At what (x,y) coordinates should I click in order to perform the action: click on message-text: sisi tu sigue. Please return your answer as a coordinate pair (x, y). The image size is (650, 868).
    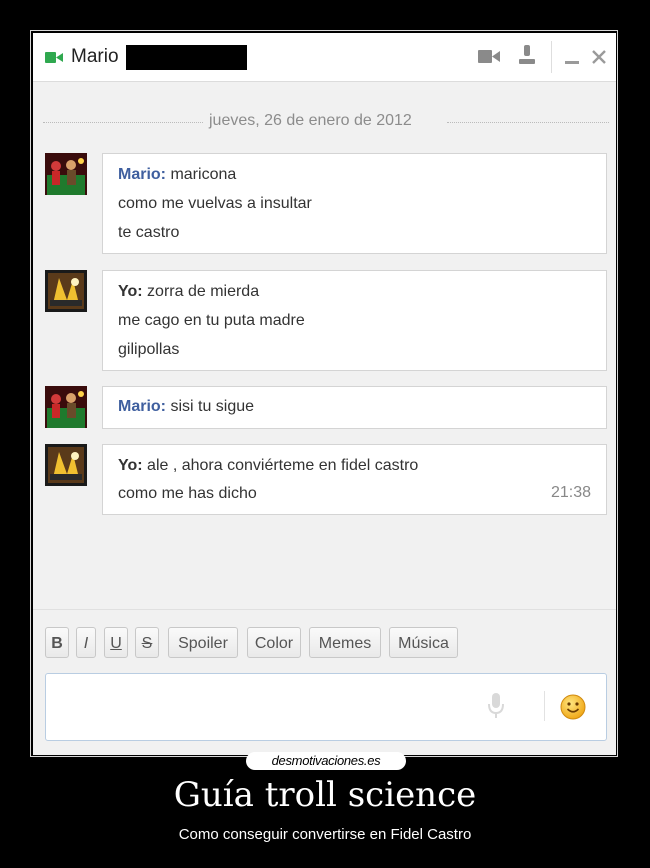
    Looking at the image, I should click on (212, 406).